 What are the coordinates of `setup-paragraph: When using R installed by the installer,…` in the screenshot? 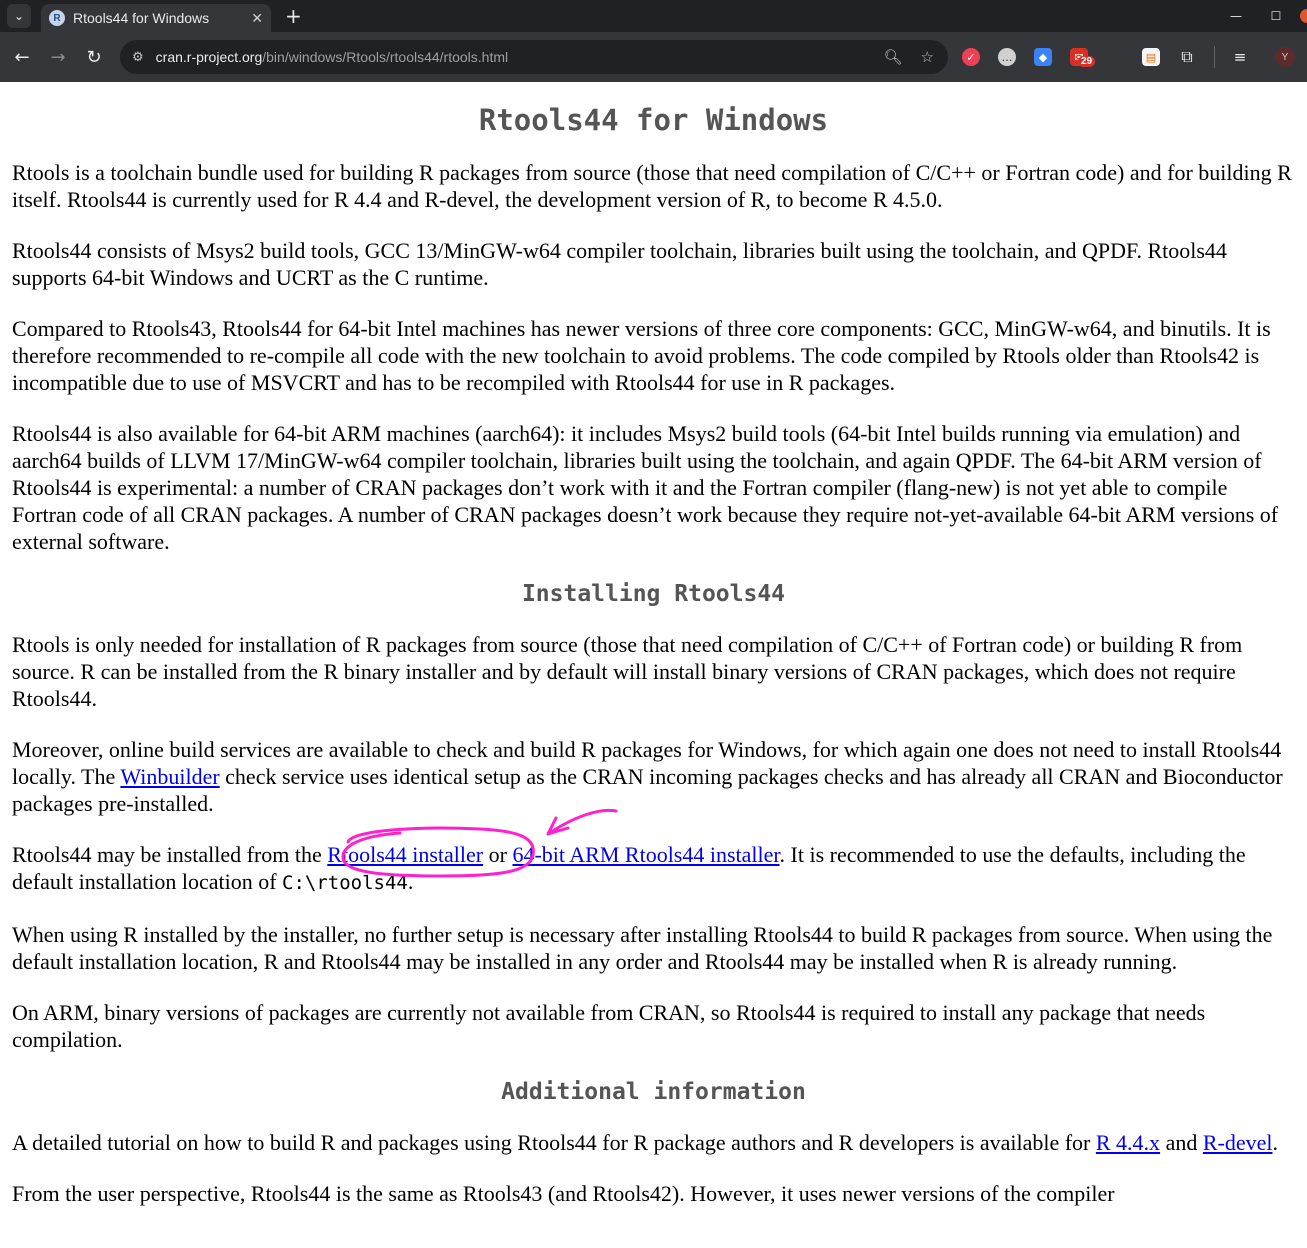 It's located at (642, 948).